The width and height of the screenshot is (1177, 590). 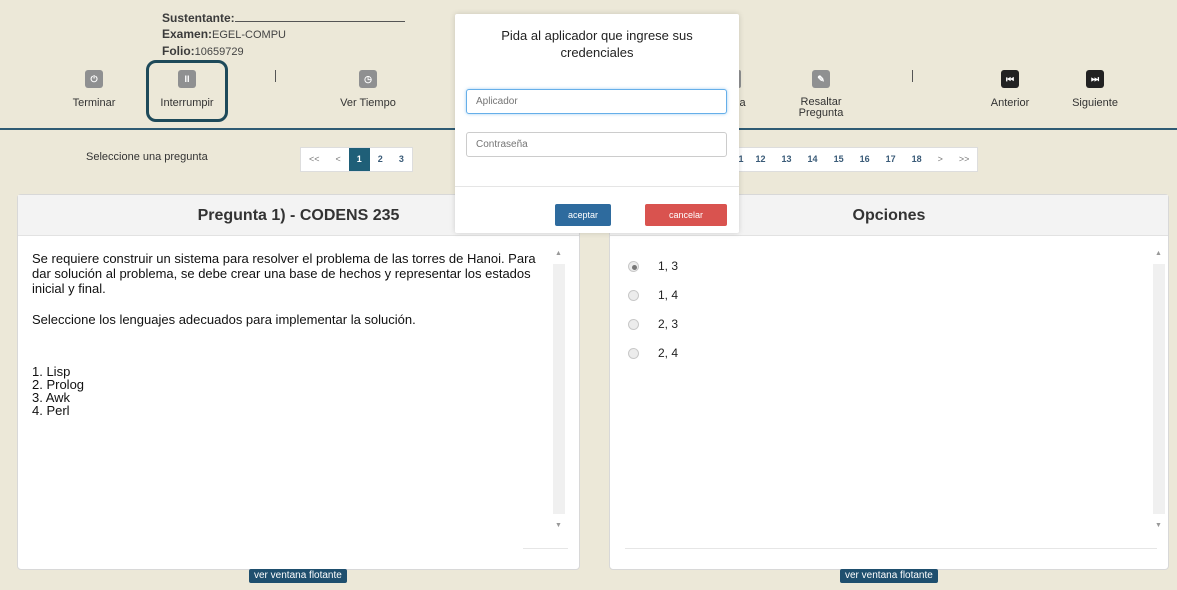 I want to click on ver-tiempo-button: ◷ Ver Tiempo, so click(x=368, y=89).